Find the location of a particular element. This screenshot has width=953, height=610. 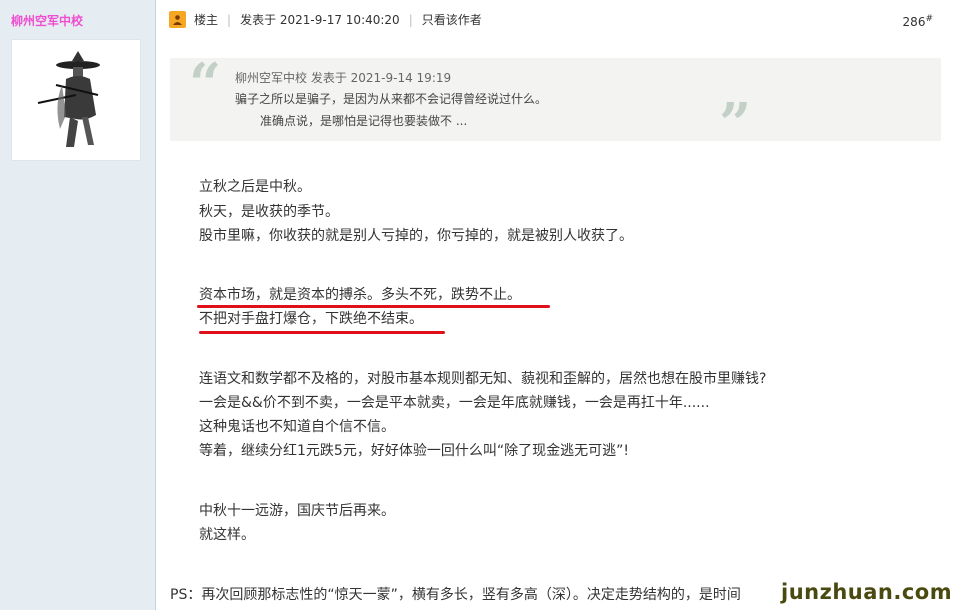

body-line-highlighted: 不把对手盘打爆仓，下跌绝不结束。 is located at coordinates (311, 319).